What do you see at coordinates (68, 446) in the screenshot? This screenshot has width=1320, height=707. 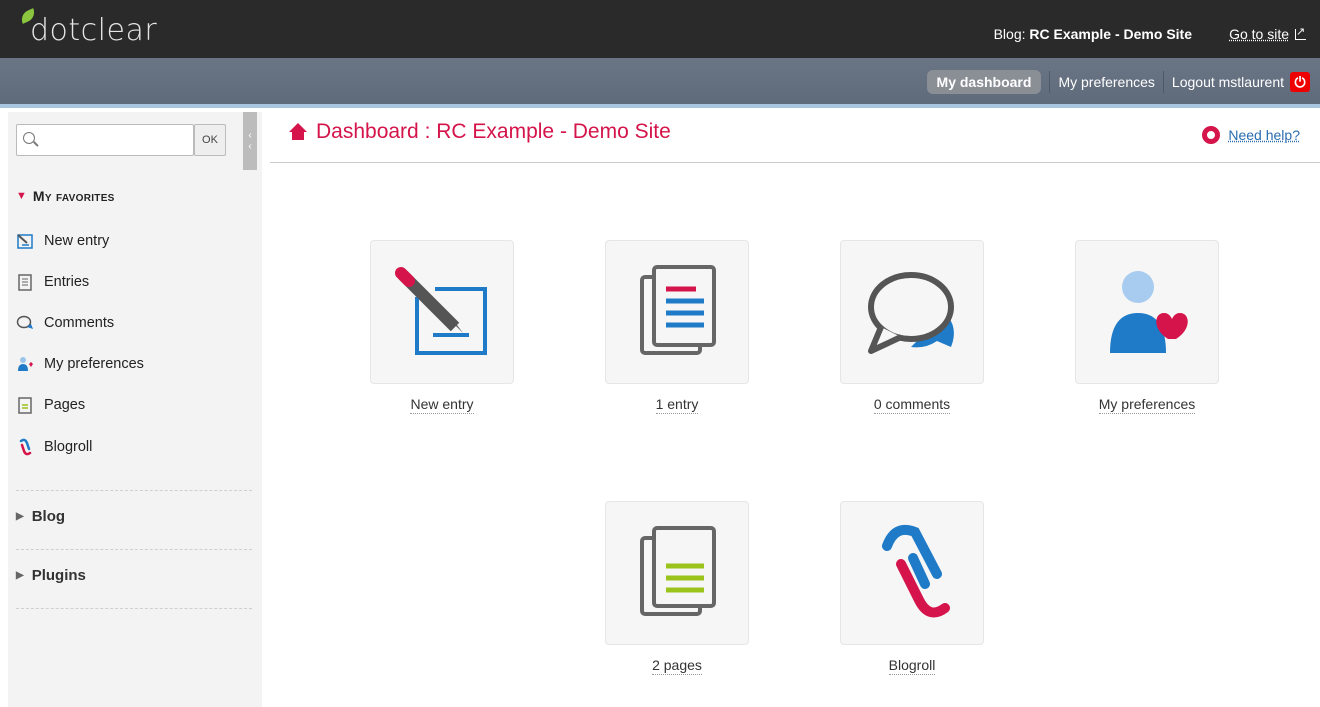 I see `sidebar-item-label: Blogroll` at bounding box center [68, 446].